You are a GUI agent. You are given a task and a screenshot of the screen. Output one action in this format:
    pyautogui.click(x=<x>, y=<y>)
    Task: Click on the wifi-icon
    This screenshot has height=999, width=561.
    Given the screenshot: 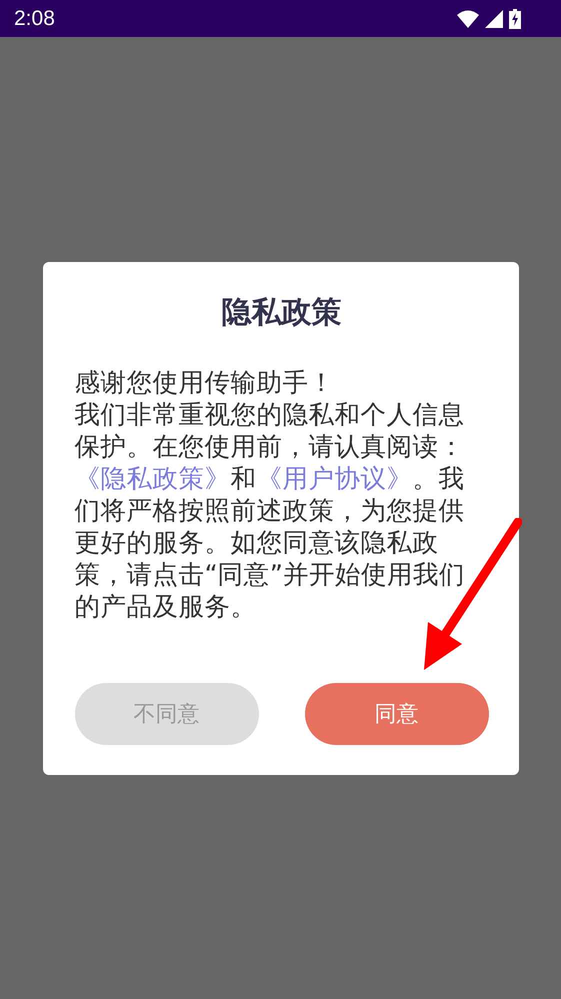 What is the action you would take?
    pyautogui.click(x=468, y=19)
    